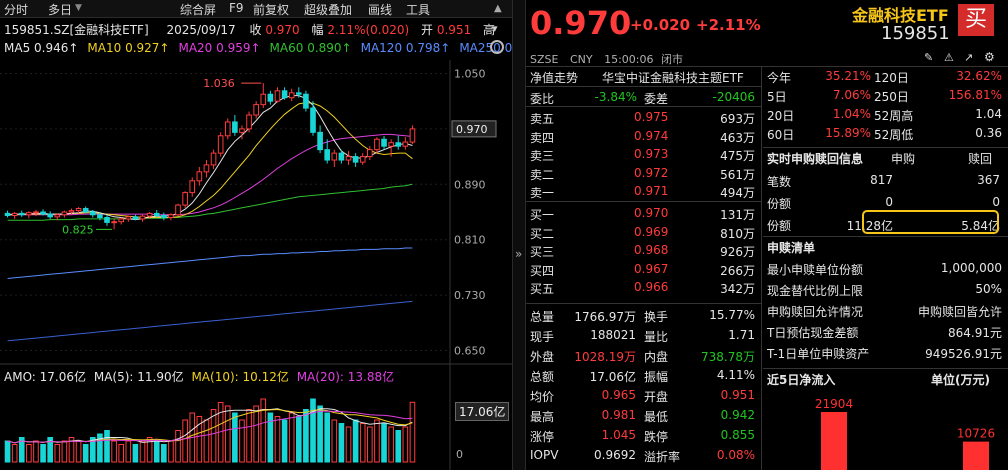  What do you see at coordinates (988, 114) in the screenshot?
I see `return-value: 1.04` at bounding box center [988, 114].